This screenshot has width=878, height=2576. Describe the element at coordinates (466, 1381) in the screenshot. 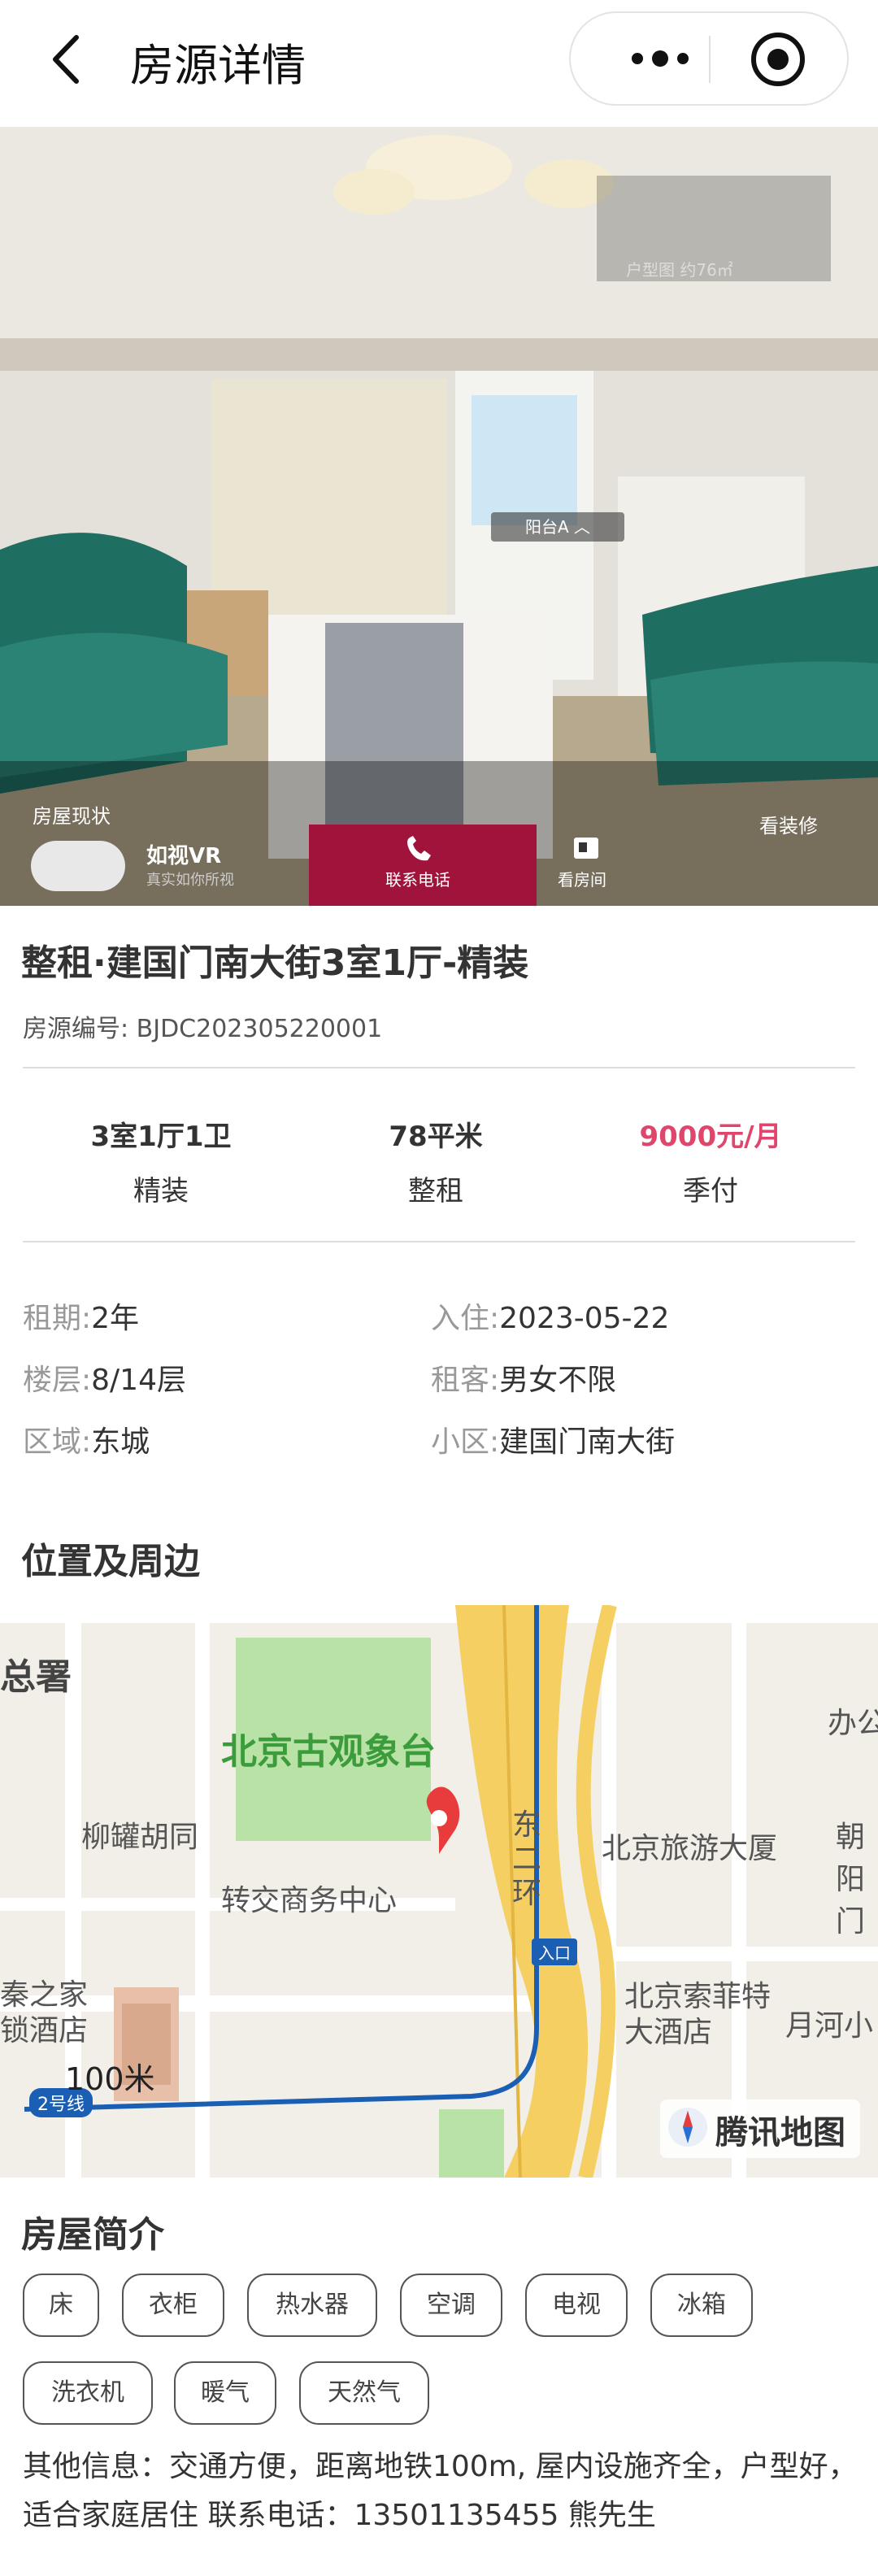

I see `tenant-label: 租客:` at that location.